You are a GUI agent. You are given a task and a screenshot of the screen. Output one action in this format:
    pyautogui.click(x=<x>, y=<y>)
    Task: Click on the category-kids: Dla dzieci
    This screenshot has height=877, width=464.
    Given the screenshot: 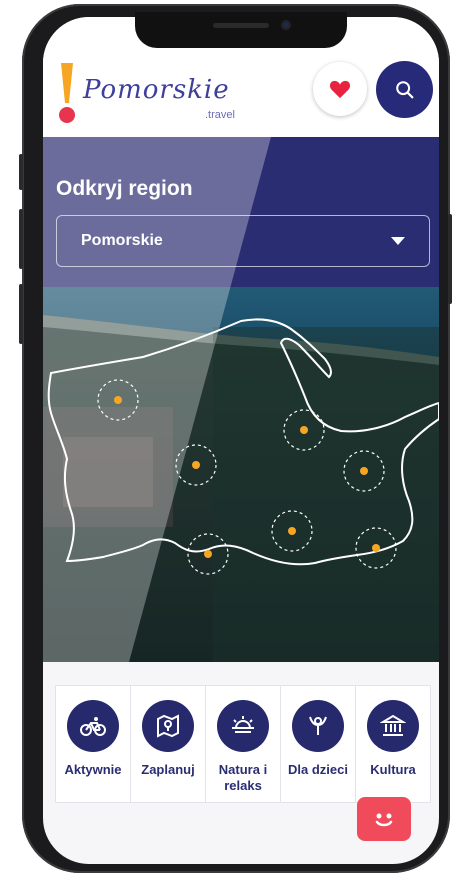 What is the action you would take?
    pyautogui.click(x=318, y=744)
    